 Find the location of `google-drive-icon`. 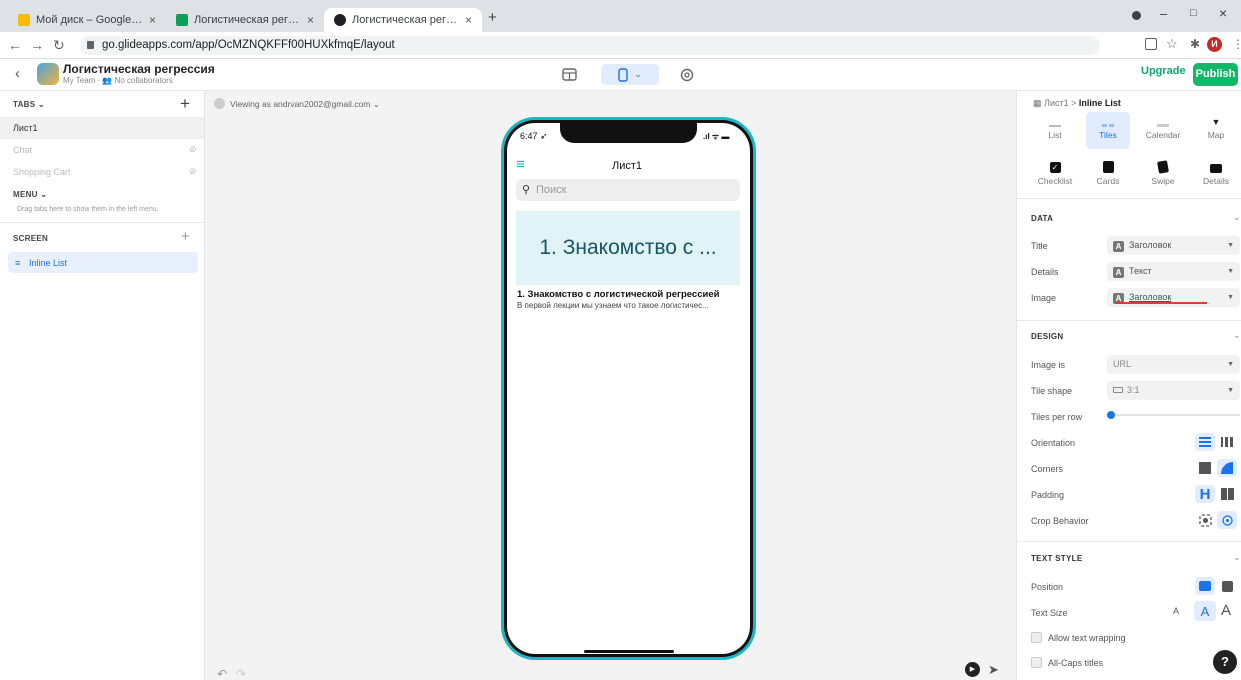

google-drive-icon is located at coordinates (24, 20).